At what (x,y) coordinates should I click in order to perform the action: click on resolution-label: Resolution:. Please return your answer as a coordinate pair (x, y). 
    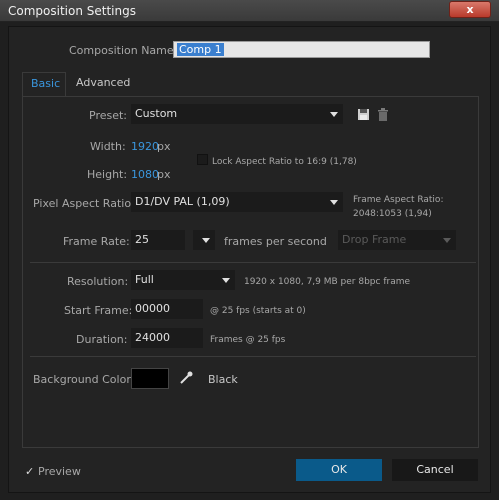
    Looking at the image, I should click on (98, 281).